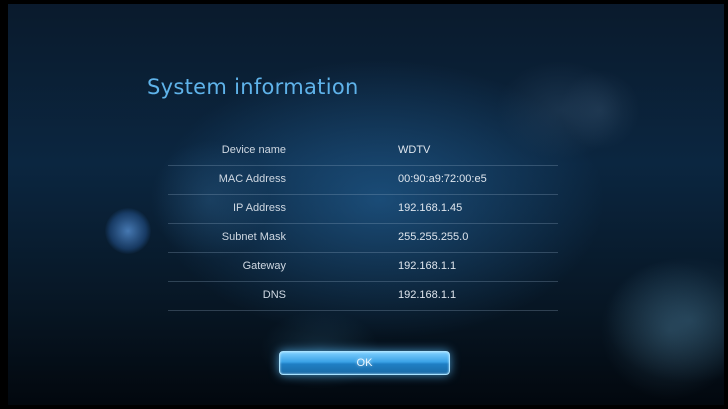 The width and height of the screenshot is (728, 409). Describe the element at coordinates (253, 150) in the screenshot. I see `info-label: Device name` at that location.